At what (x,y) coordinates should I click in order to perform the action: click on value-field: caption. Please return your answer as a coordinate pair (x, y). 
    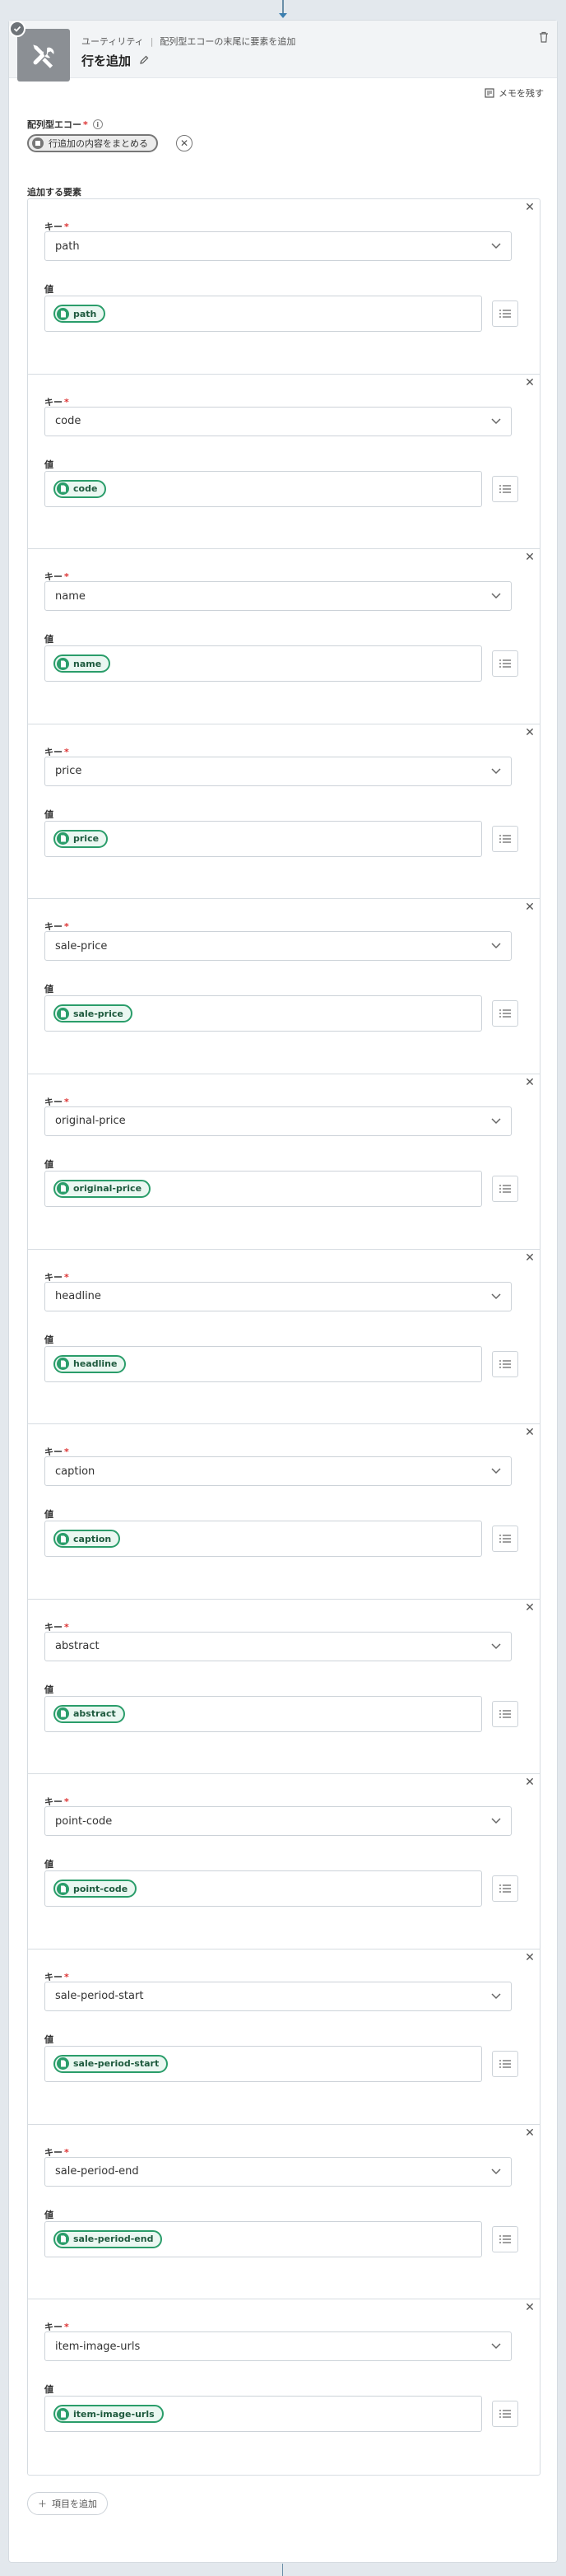
    Looking at the image, I should click on (263, 1539).